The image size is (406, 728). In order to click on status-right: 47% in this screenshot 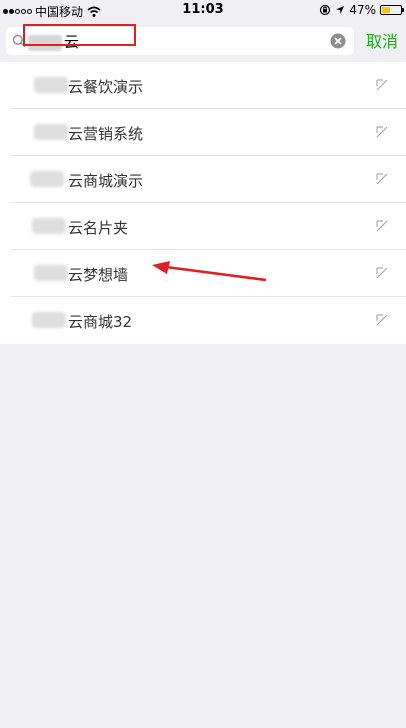, I will do `click(361, 10)`.